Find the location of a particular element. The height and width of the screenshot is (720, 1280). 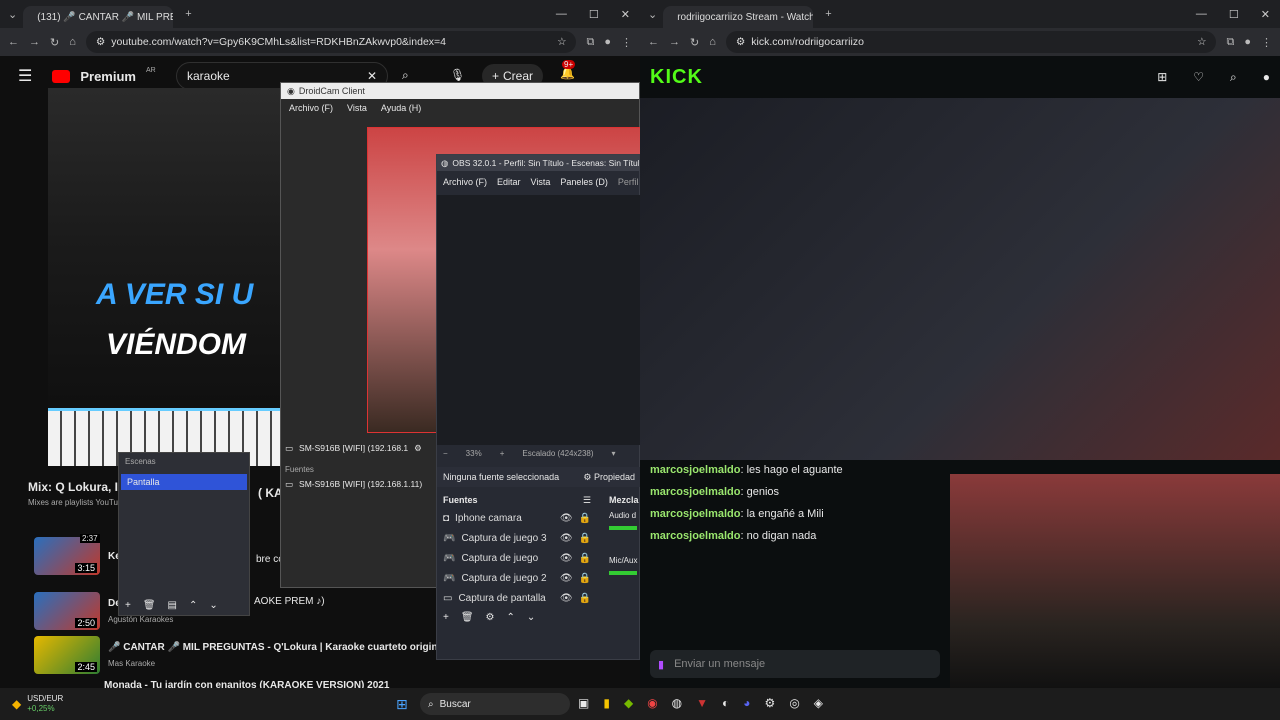

settings-icon: ⚙ is located at coordinates (770, 703).